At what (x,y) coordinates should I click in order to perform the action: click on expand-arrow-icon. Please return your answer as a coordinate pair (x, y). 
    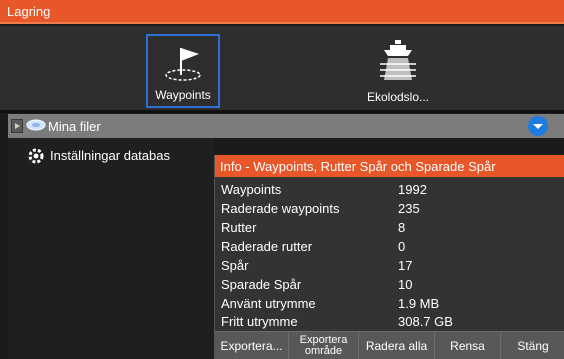
    Looking at the image, I should click on (17, 126).